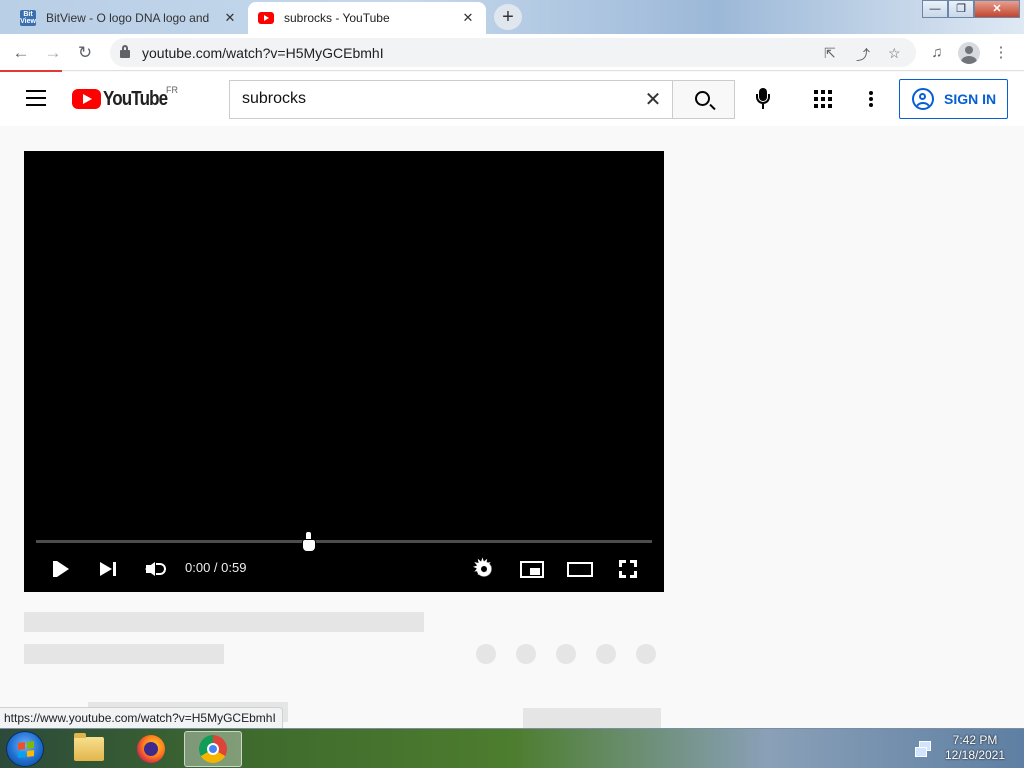  Describe the element at coordinates (871, 99) in the screenshot. I see `settings-menu-icon` at that location.